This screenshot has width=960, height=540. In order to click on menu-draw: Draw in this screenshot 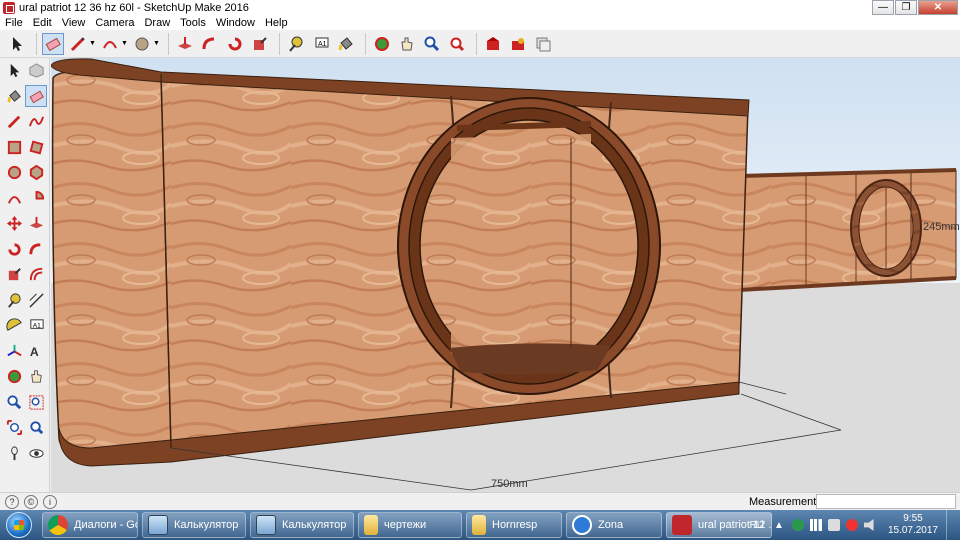, I will do `click(157, 23)`.